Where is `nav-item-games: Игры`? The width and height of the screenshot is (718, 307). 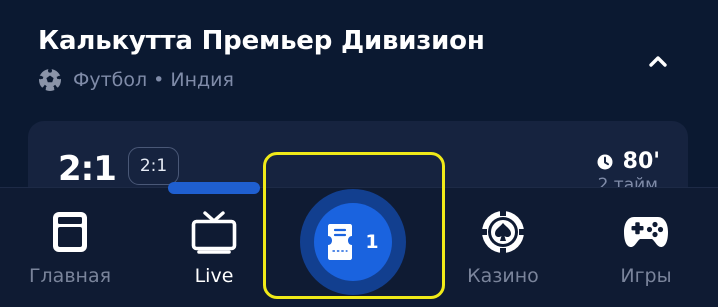
nav-item-games: Игры is located at coordinates (646, 247).